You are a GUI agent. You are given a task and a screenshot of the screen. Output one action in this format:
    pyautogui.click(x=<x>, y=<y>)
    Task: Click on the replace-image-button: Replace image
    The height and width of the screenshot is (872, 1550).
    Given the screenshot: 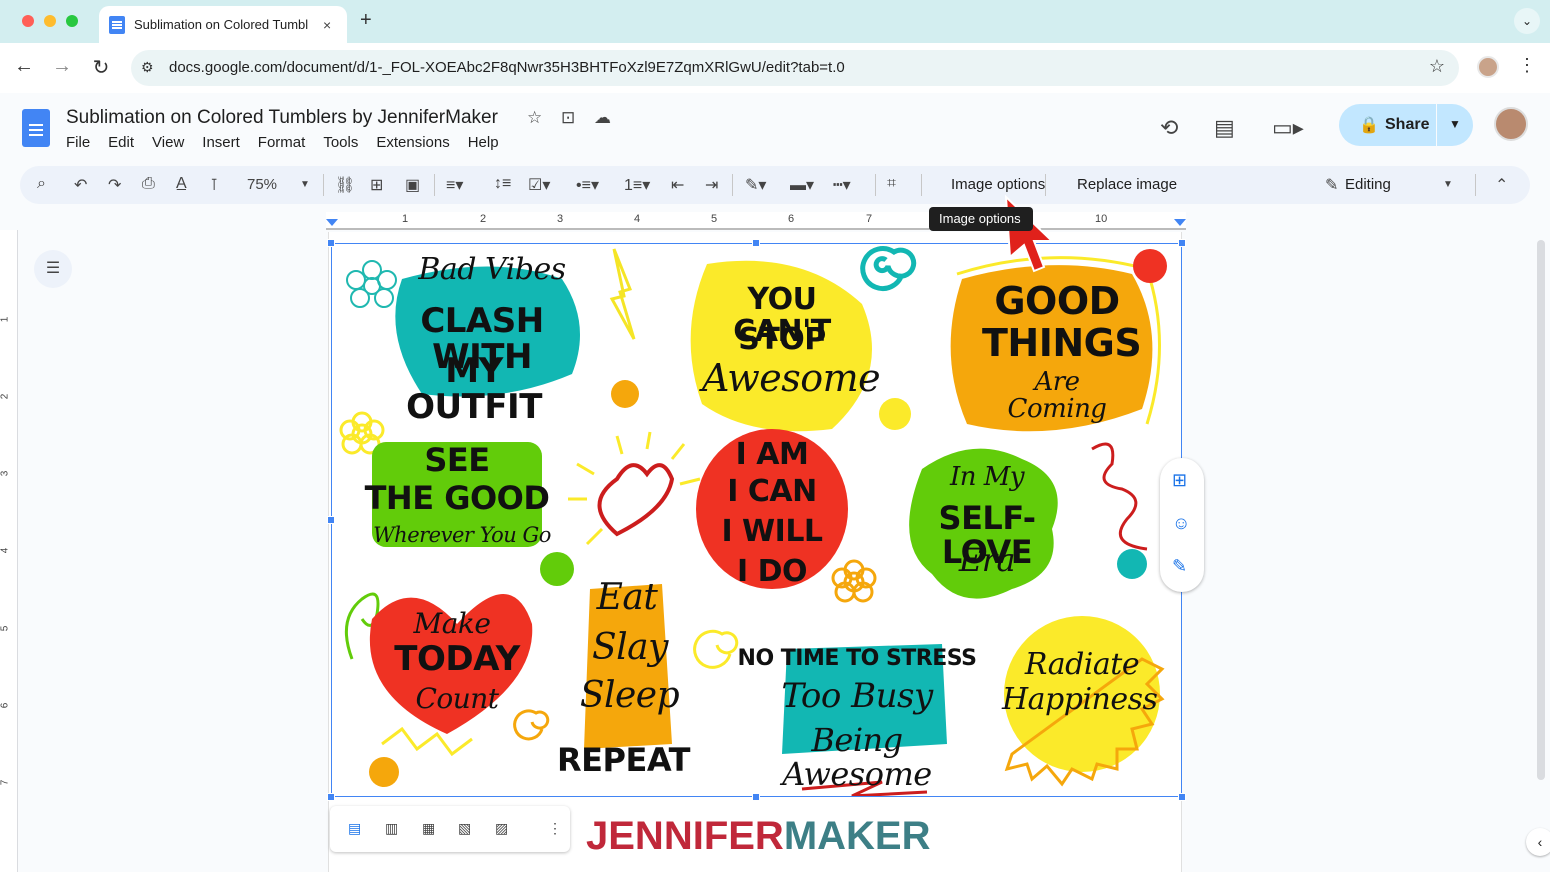 What is the action you would take?
    pyautogui.click(x=1127, y=184)
    